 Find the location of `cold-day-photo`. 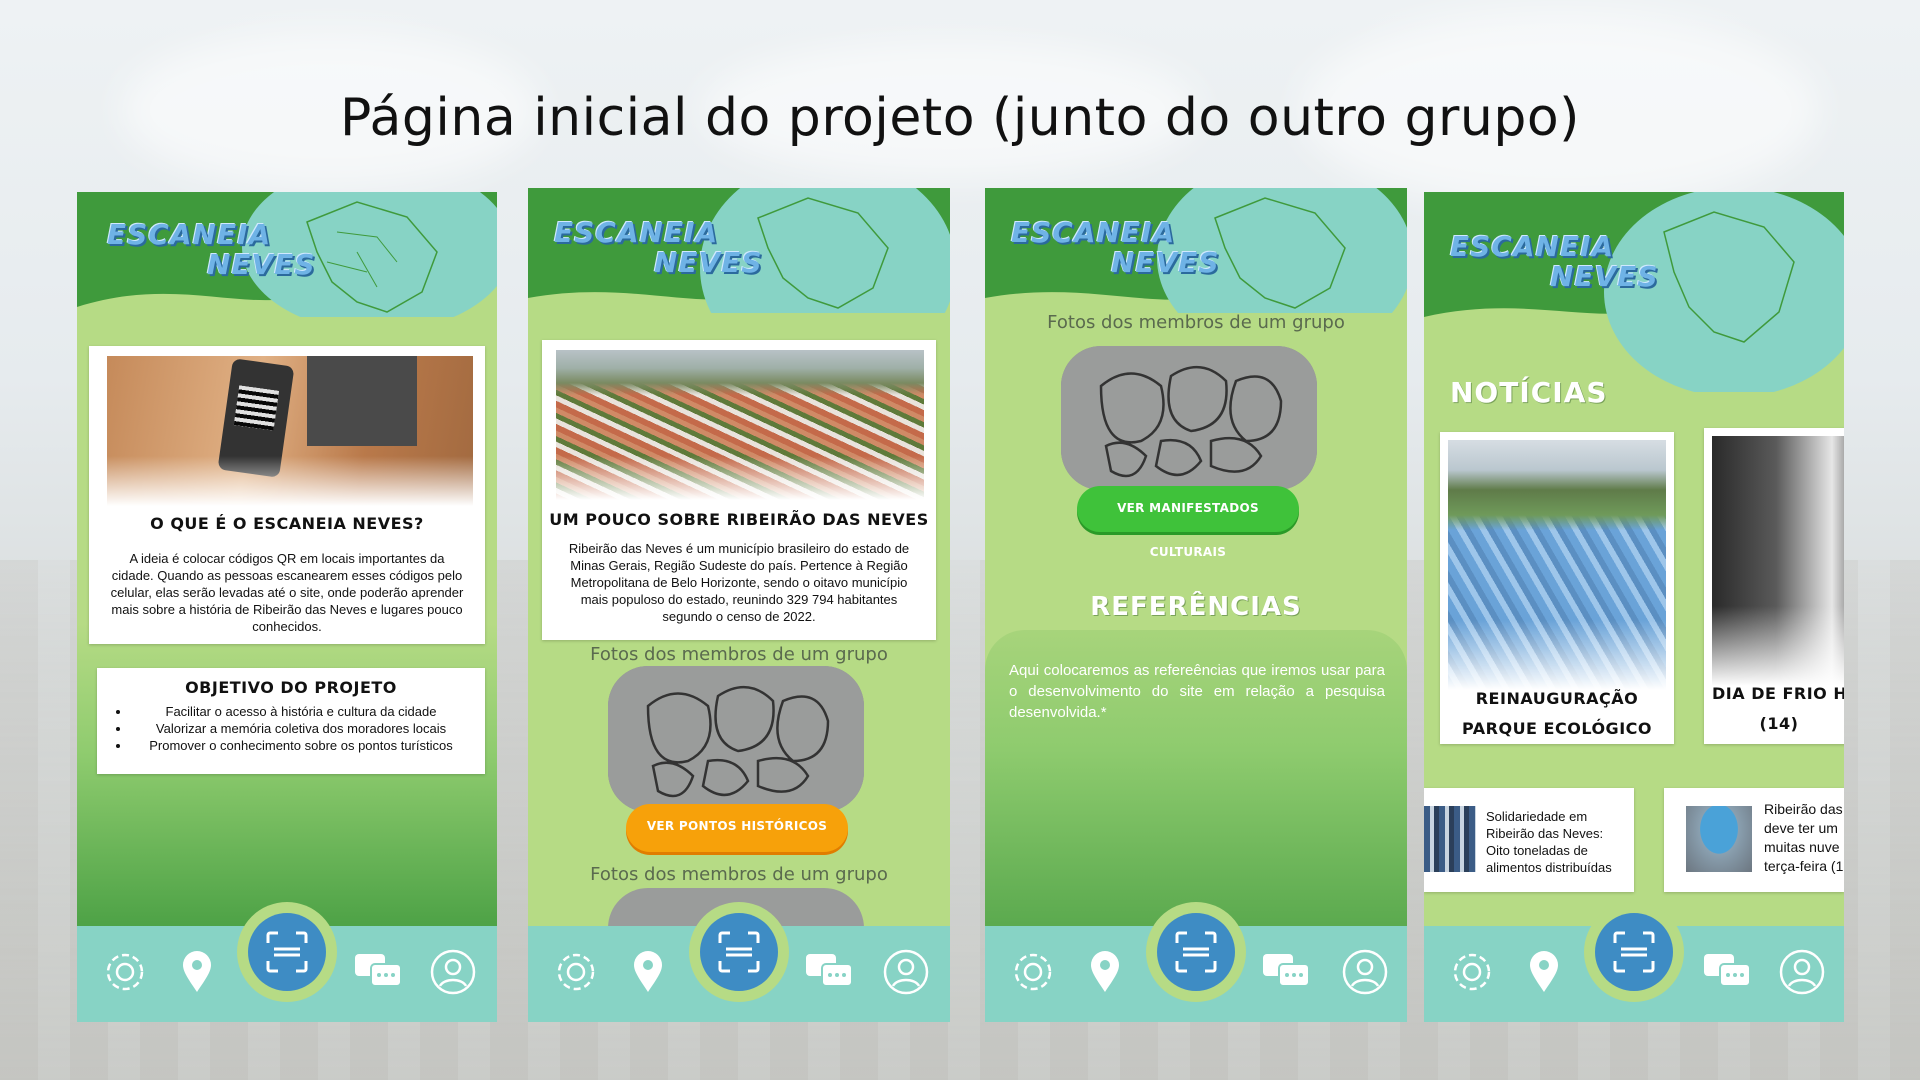

cold-day-photo is located at coordinates (1778, 561).